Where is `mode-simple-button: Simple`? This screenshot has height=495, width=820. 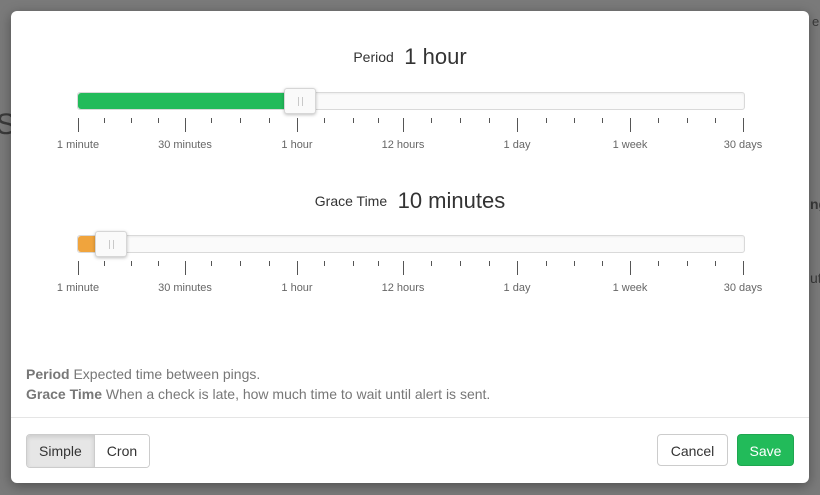 mode-simple-button: Simple is located at coordinates (61, 451).